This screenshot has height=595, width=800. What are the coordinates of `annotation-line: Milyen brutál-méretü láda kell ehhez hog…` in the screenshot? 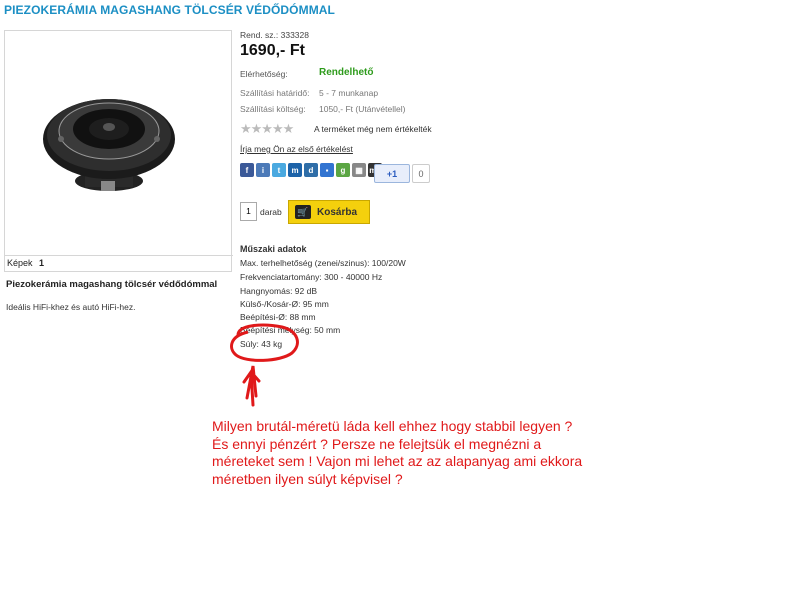 It's located at (392, 426).